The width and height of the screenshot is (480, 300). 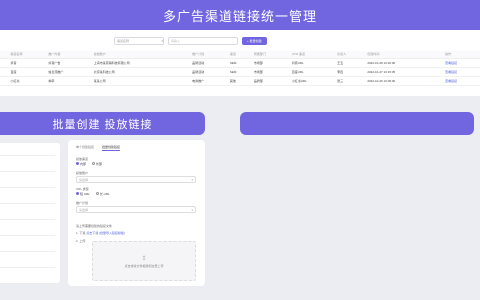 What do you see at coordinates (26, 72) in the screenshot?
I see `table-cell: 百度` at bounding box center [26, 72].